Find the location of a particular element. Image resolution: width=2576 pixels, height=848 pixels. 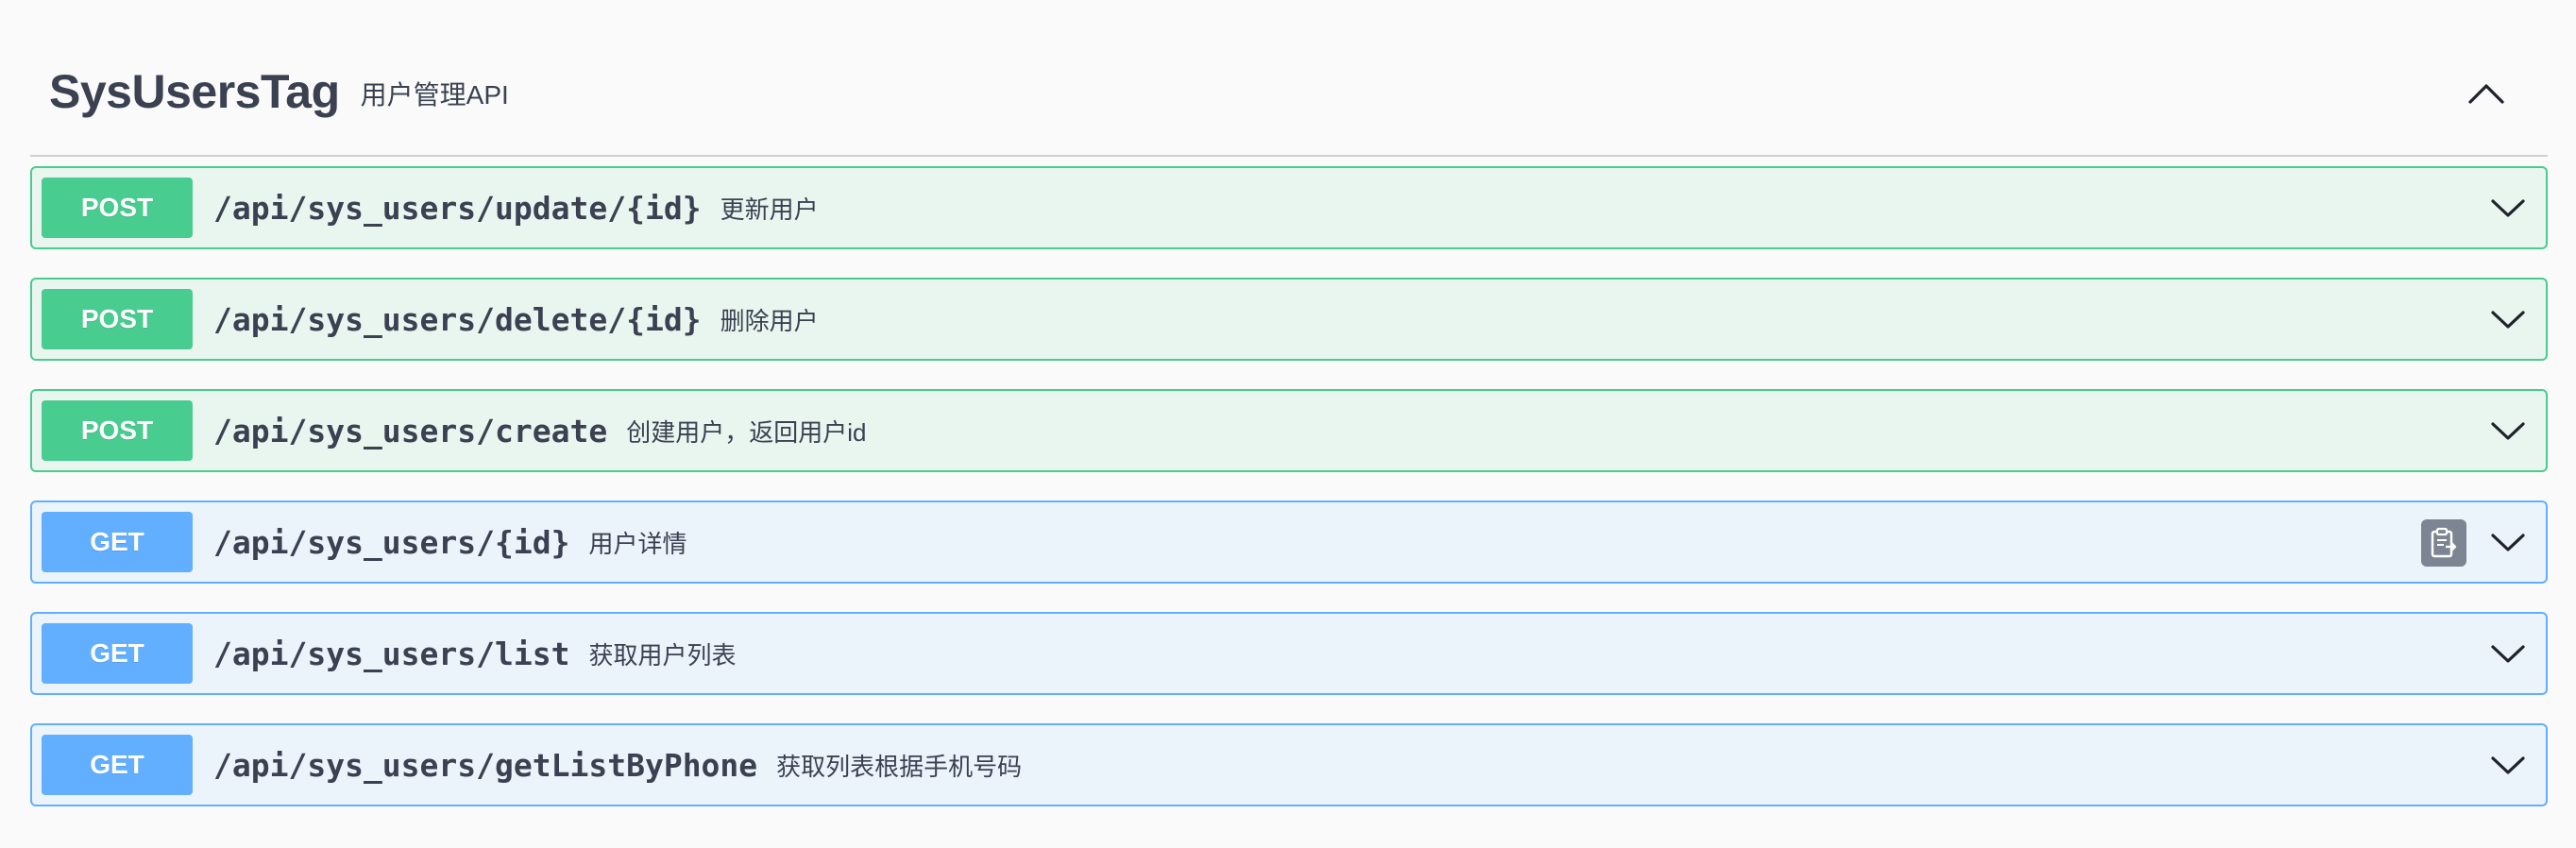

operation-summary: 更新用户 is located at coordinates (769, 209).